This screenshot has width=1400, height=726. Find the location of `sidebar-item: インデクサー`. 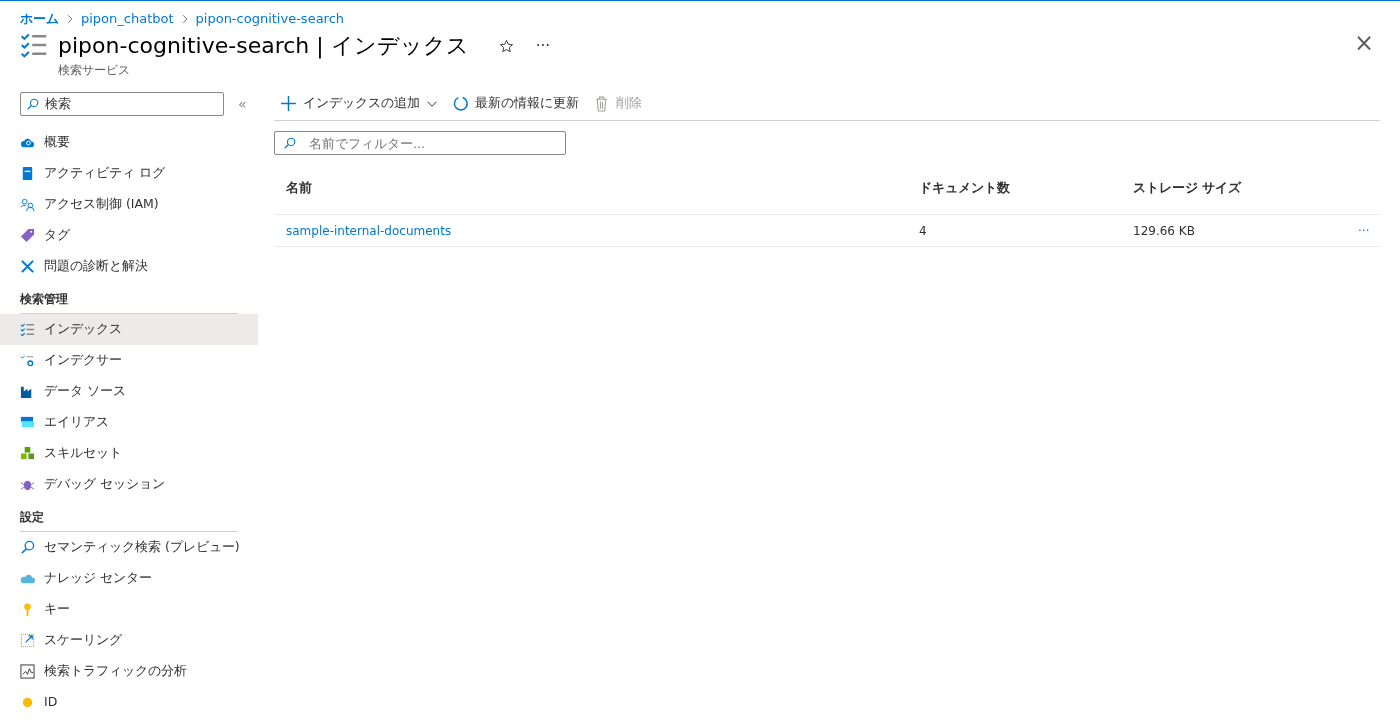

sidebar-item: インデクサー is located at coordinates (129, 360).